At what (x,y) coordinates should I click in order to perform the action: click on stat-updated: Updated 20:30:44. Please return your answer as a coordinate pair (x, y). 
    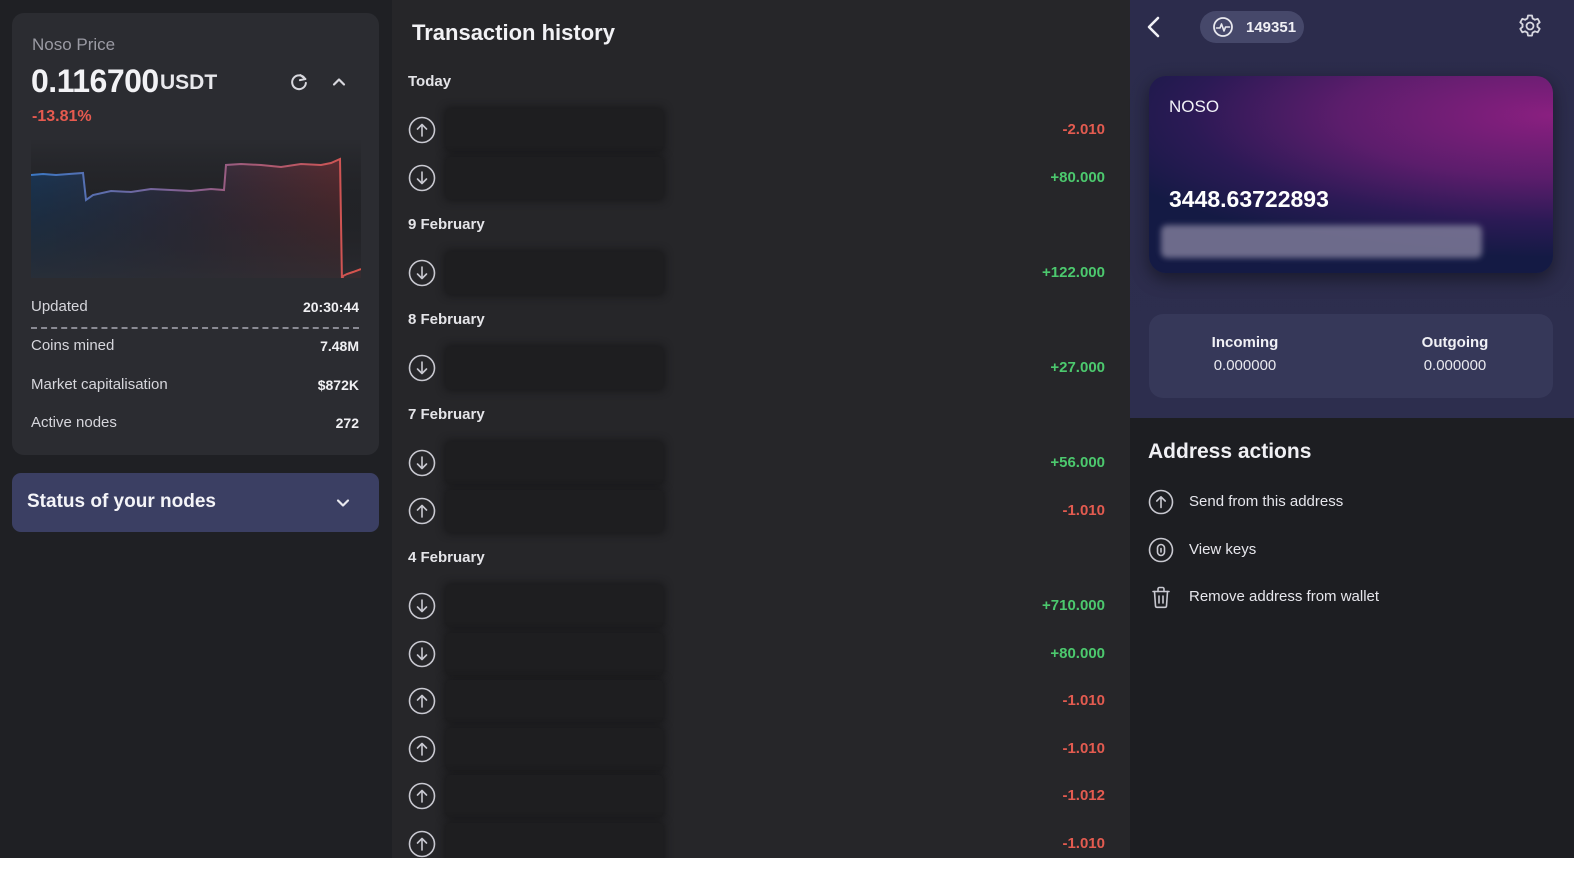
    Looking at the image, I should click on (195, 306).